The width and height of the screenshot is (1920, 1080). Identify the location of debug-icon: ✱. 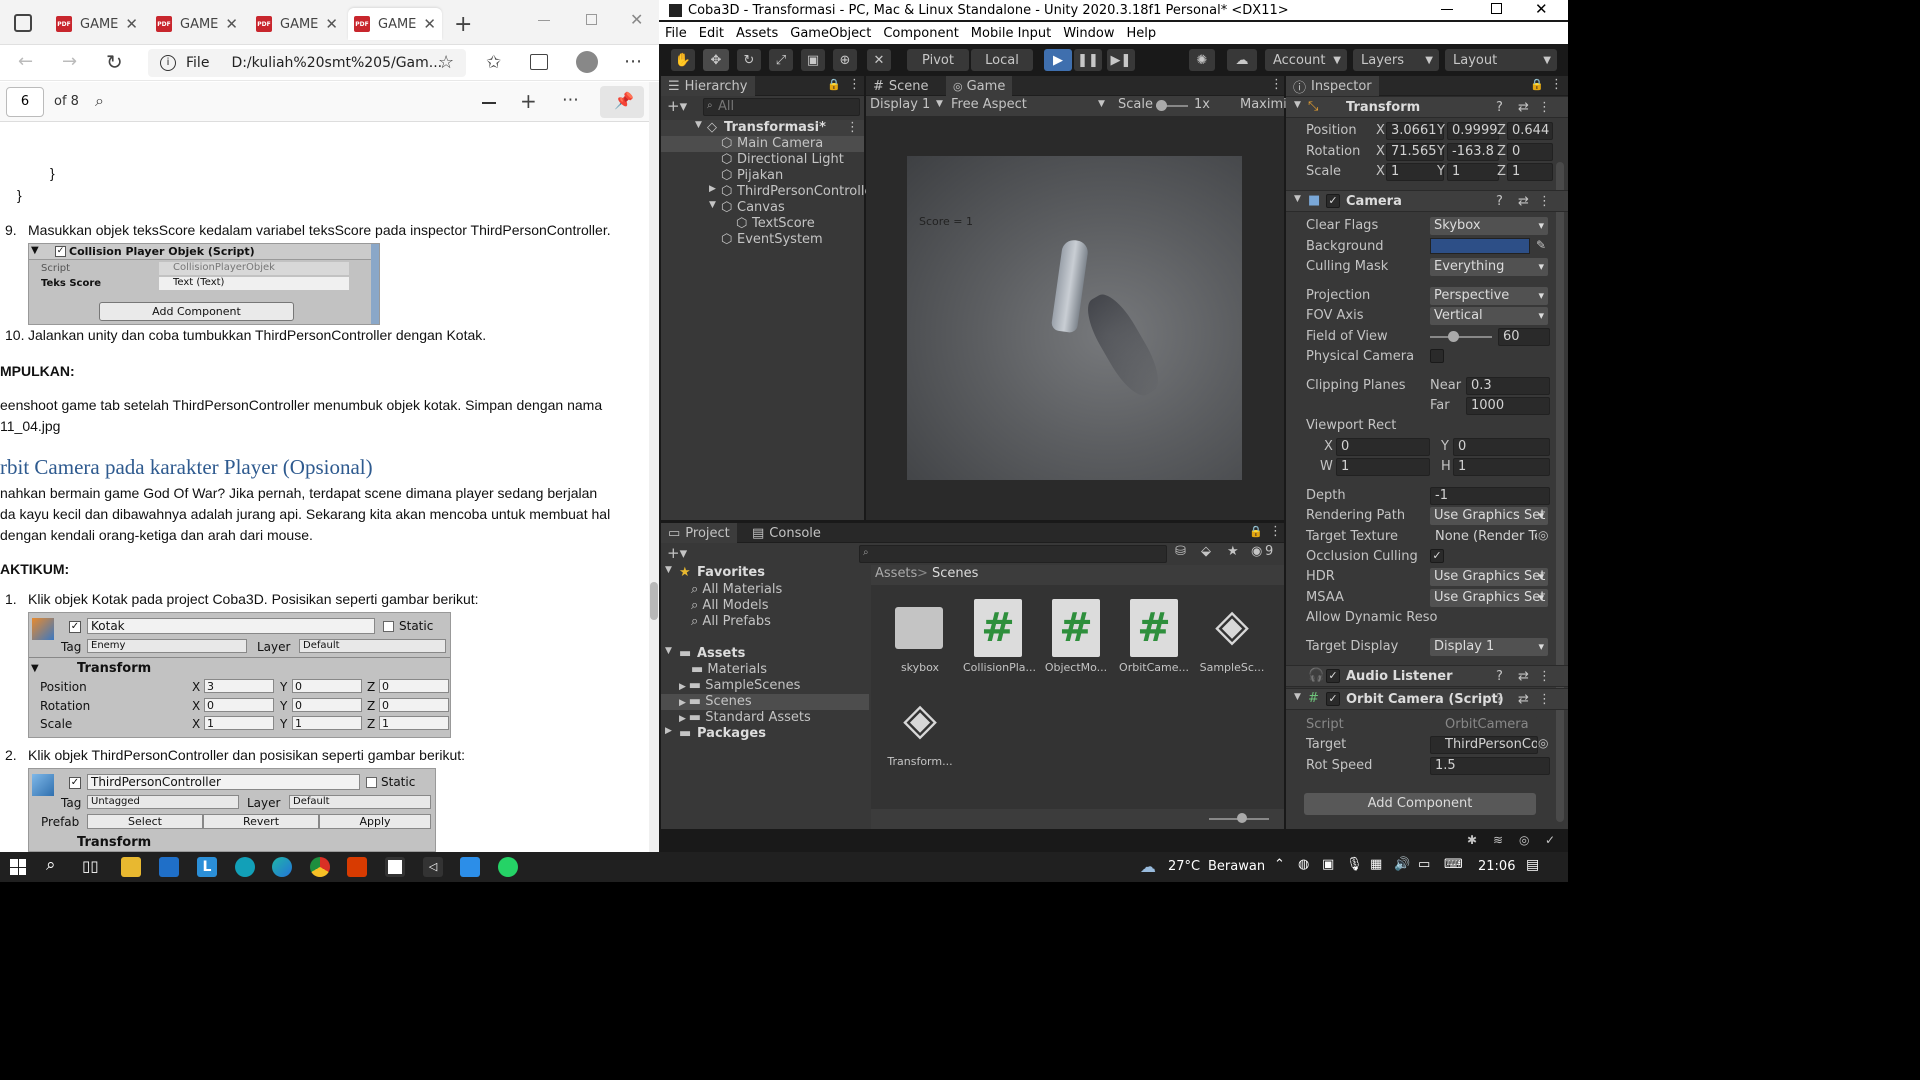
(1472, 840).